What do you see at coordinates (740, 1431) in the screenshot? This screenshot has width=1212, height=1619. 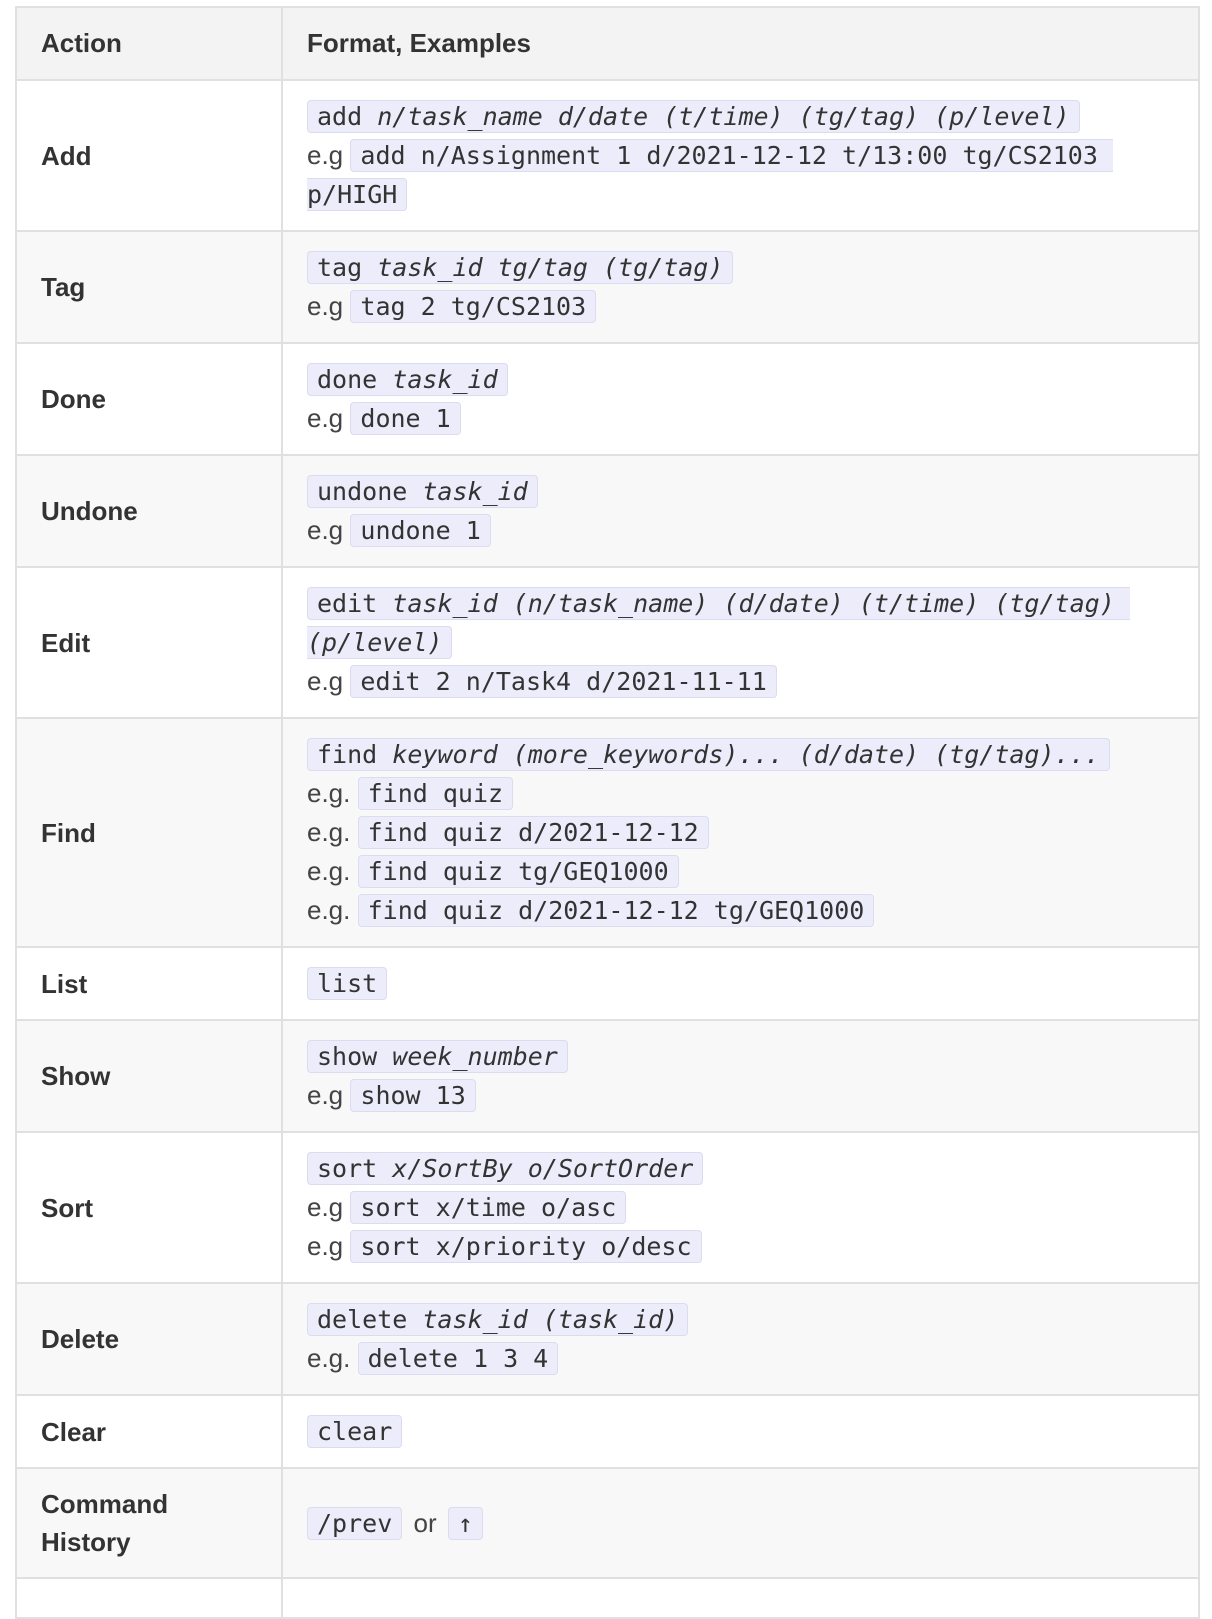 I see `format-cell: clear` at bounding box center [740, 1431].